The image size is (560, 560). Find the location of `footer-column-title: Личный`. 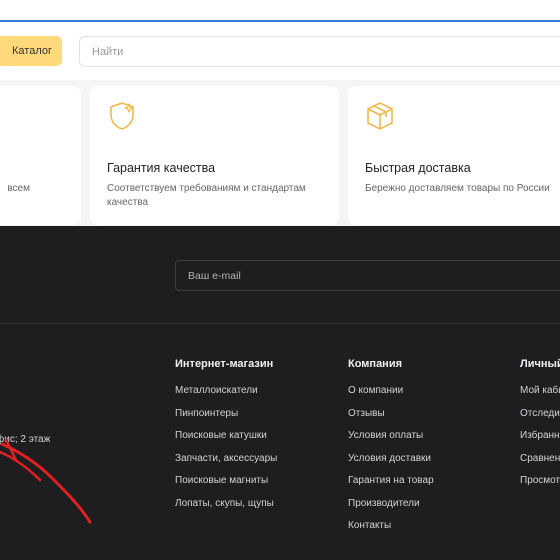

footer-column-title: Личный is located at coordinates (540, 364).